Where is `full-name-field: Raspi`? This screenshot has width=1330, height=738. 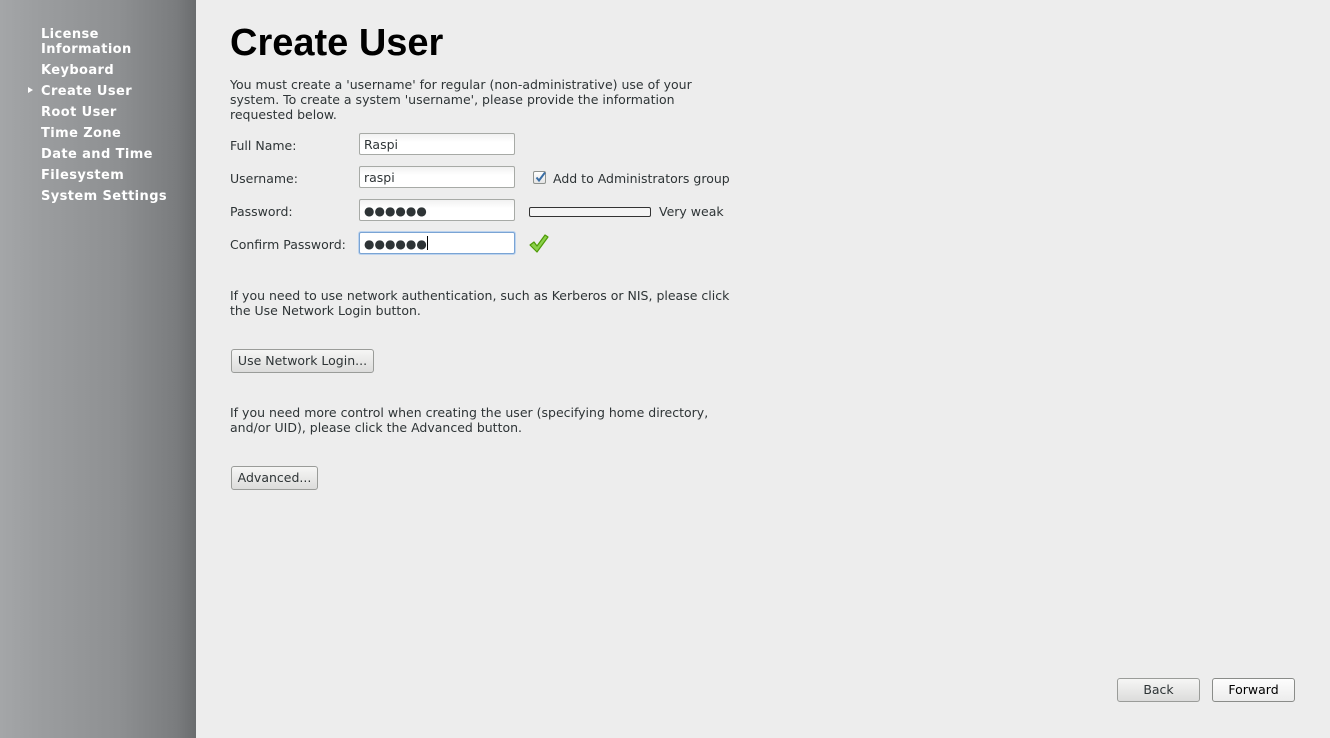 full-name-field: Raspi is located at coordinates (437, 144).